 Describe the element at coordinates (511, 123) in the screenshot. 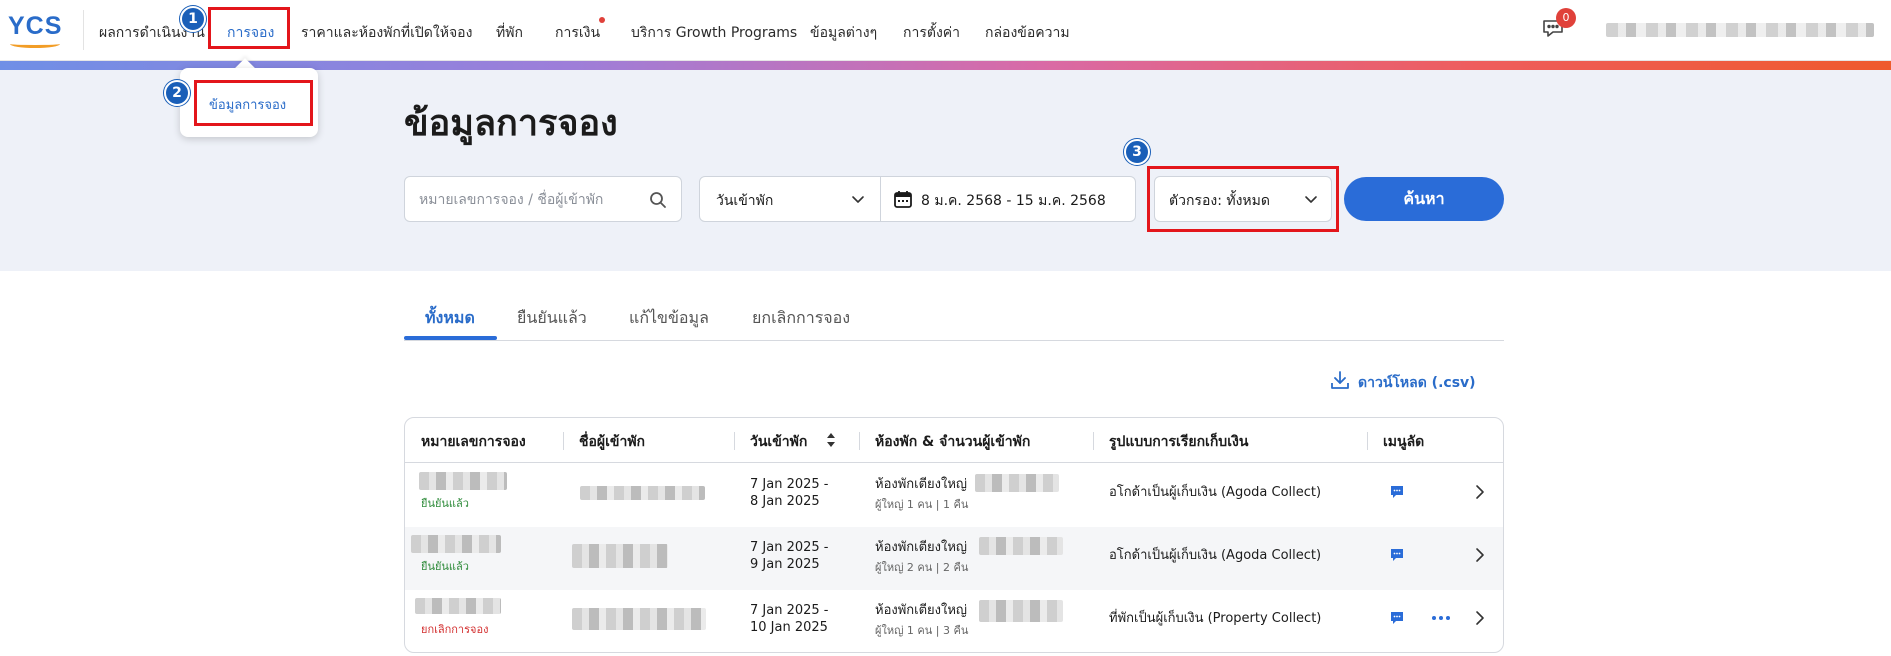

I see `page-title: ข้อมูลการจอง` at that location.